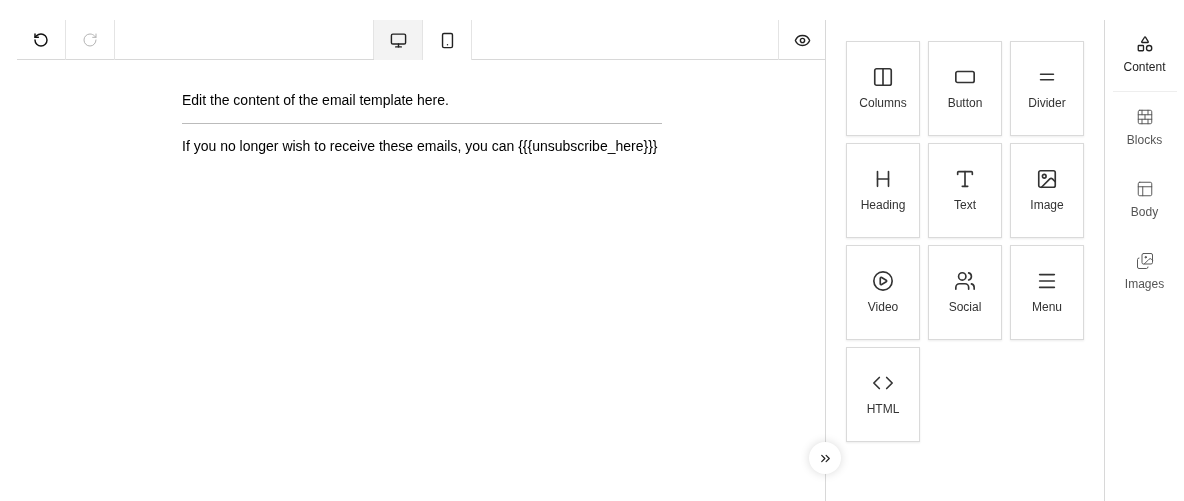 The width and height of the screenshot is (1184, 501). I want to click on monitor-icon, so click(398, 40).